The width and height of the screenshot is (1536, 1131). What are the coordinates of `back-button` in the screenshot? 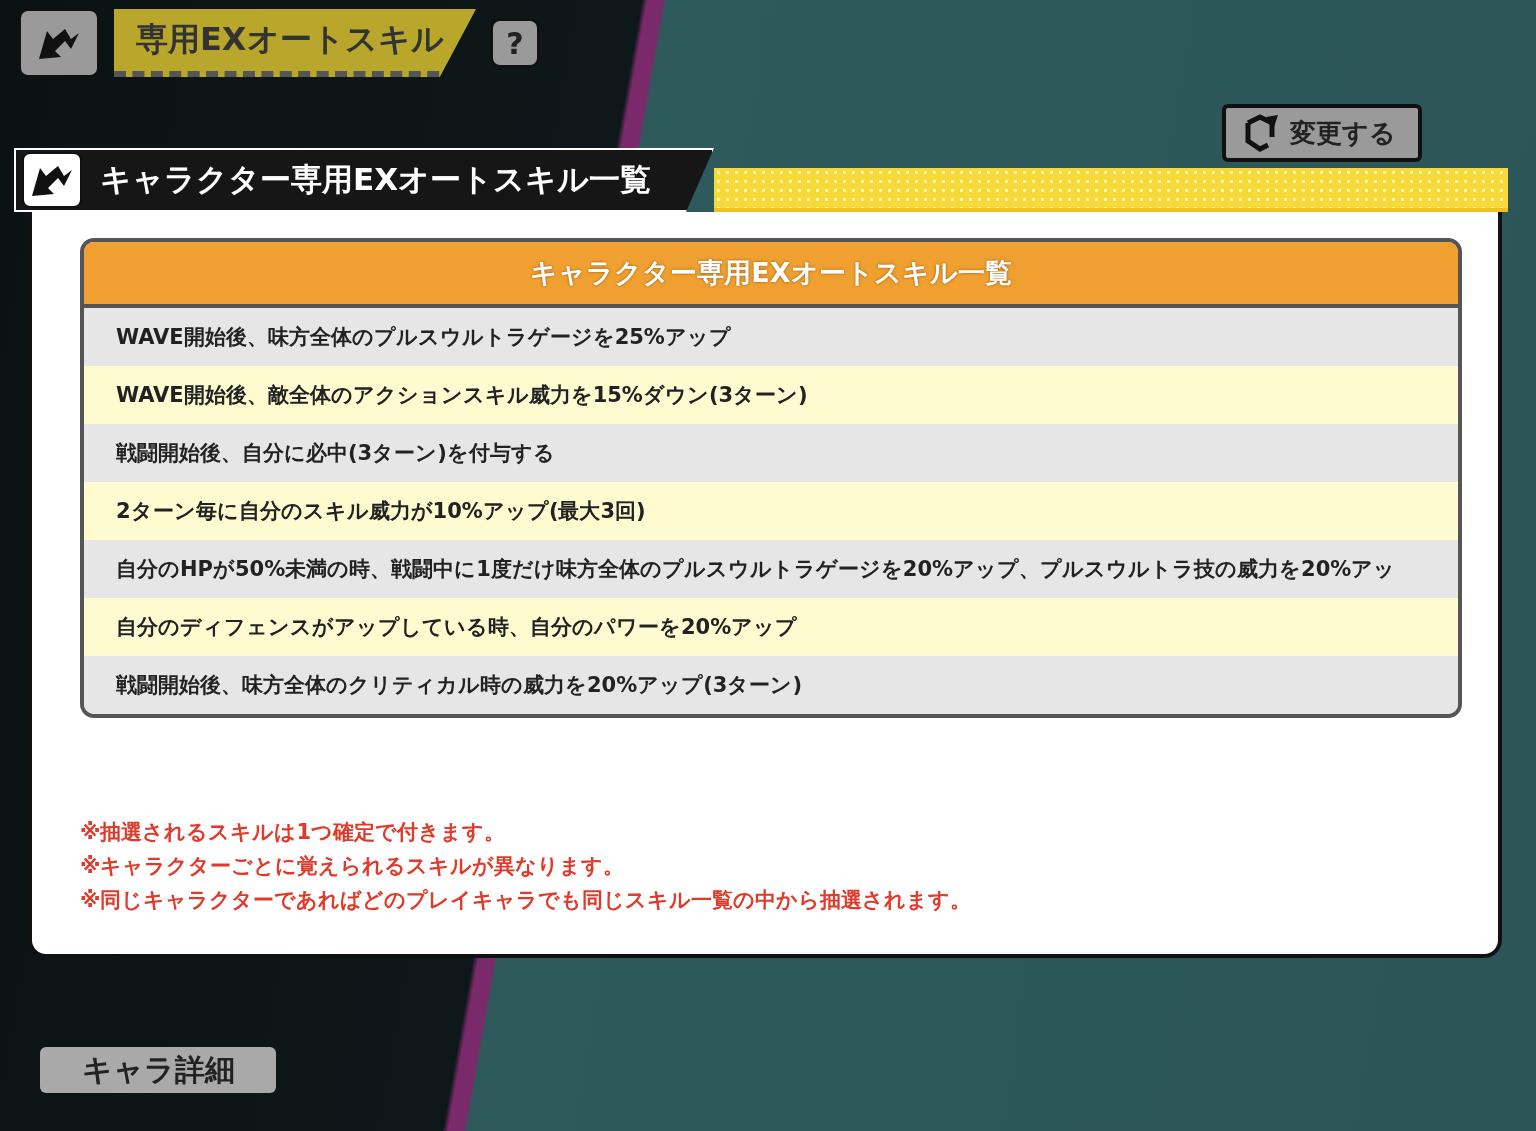 It's located at (59, 43).